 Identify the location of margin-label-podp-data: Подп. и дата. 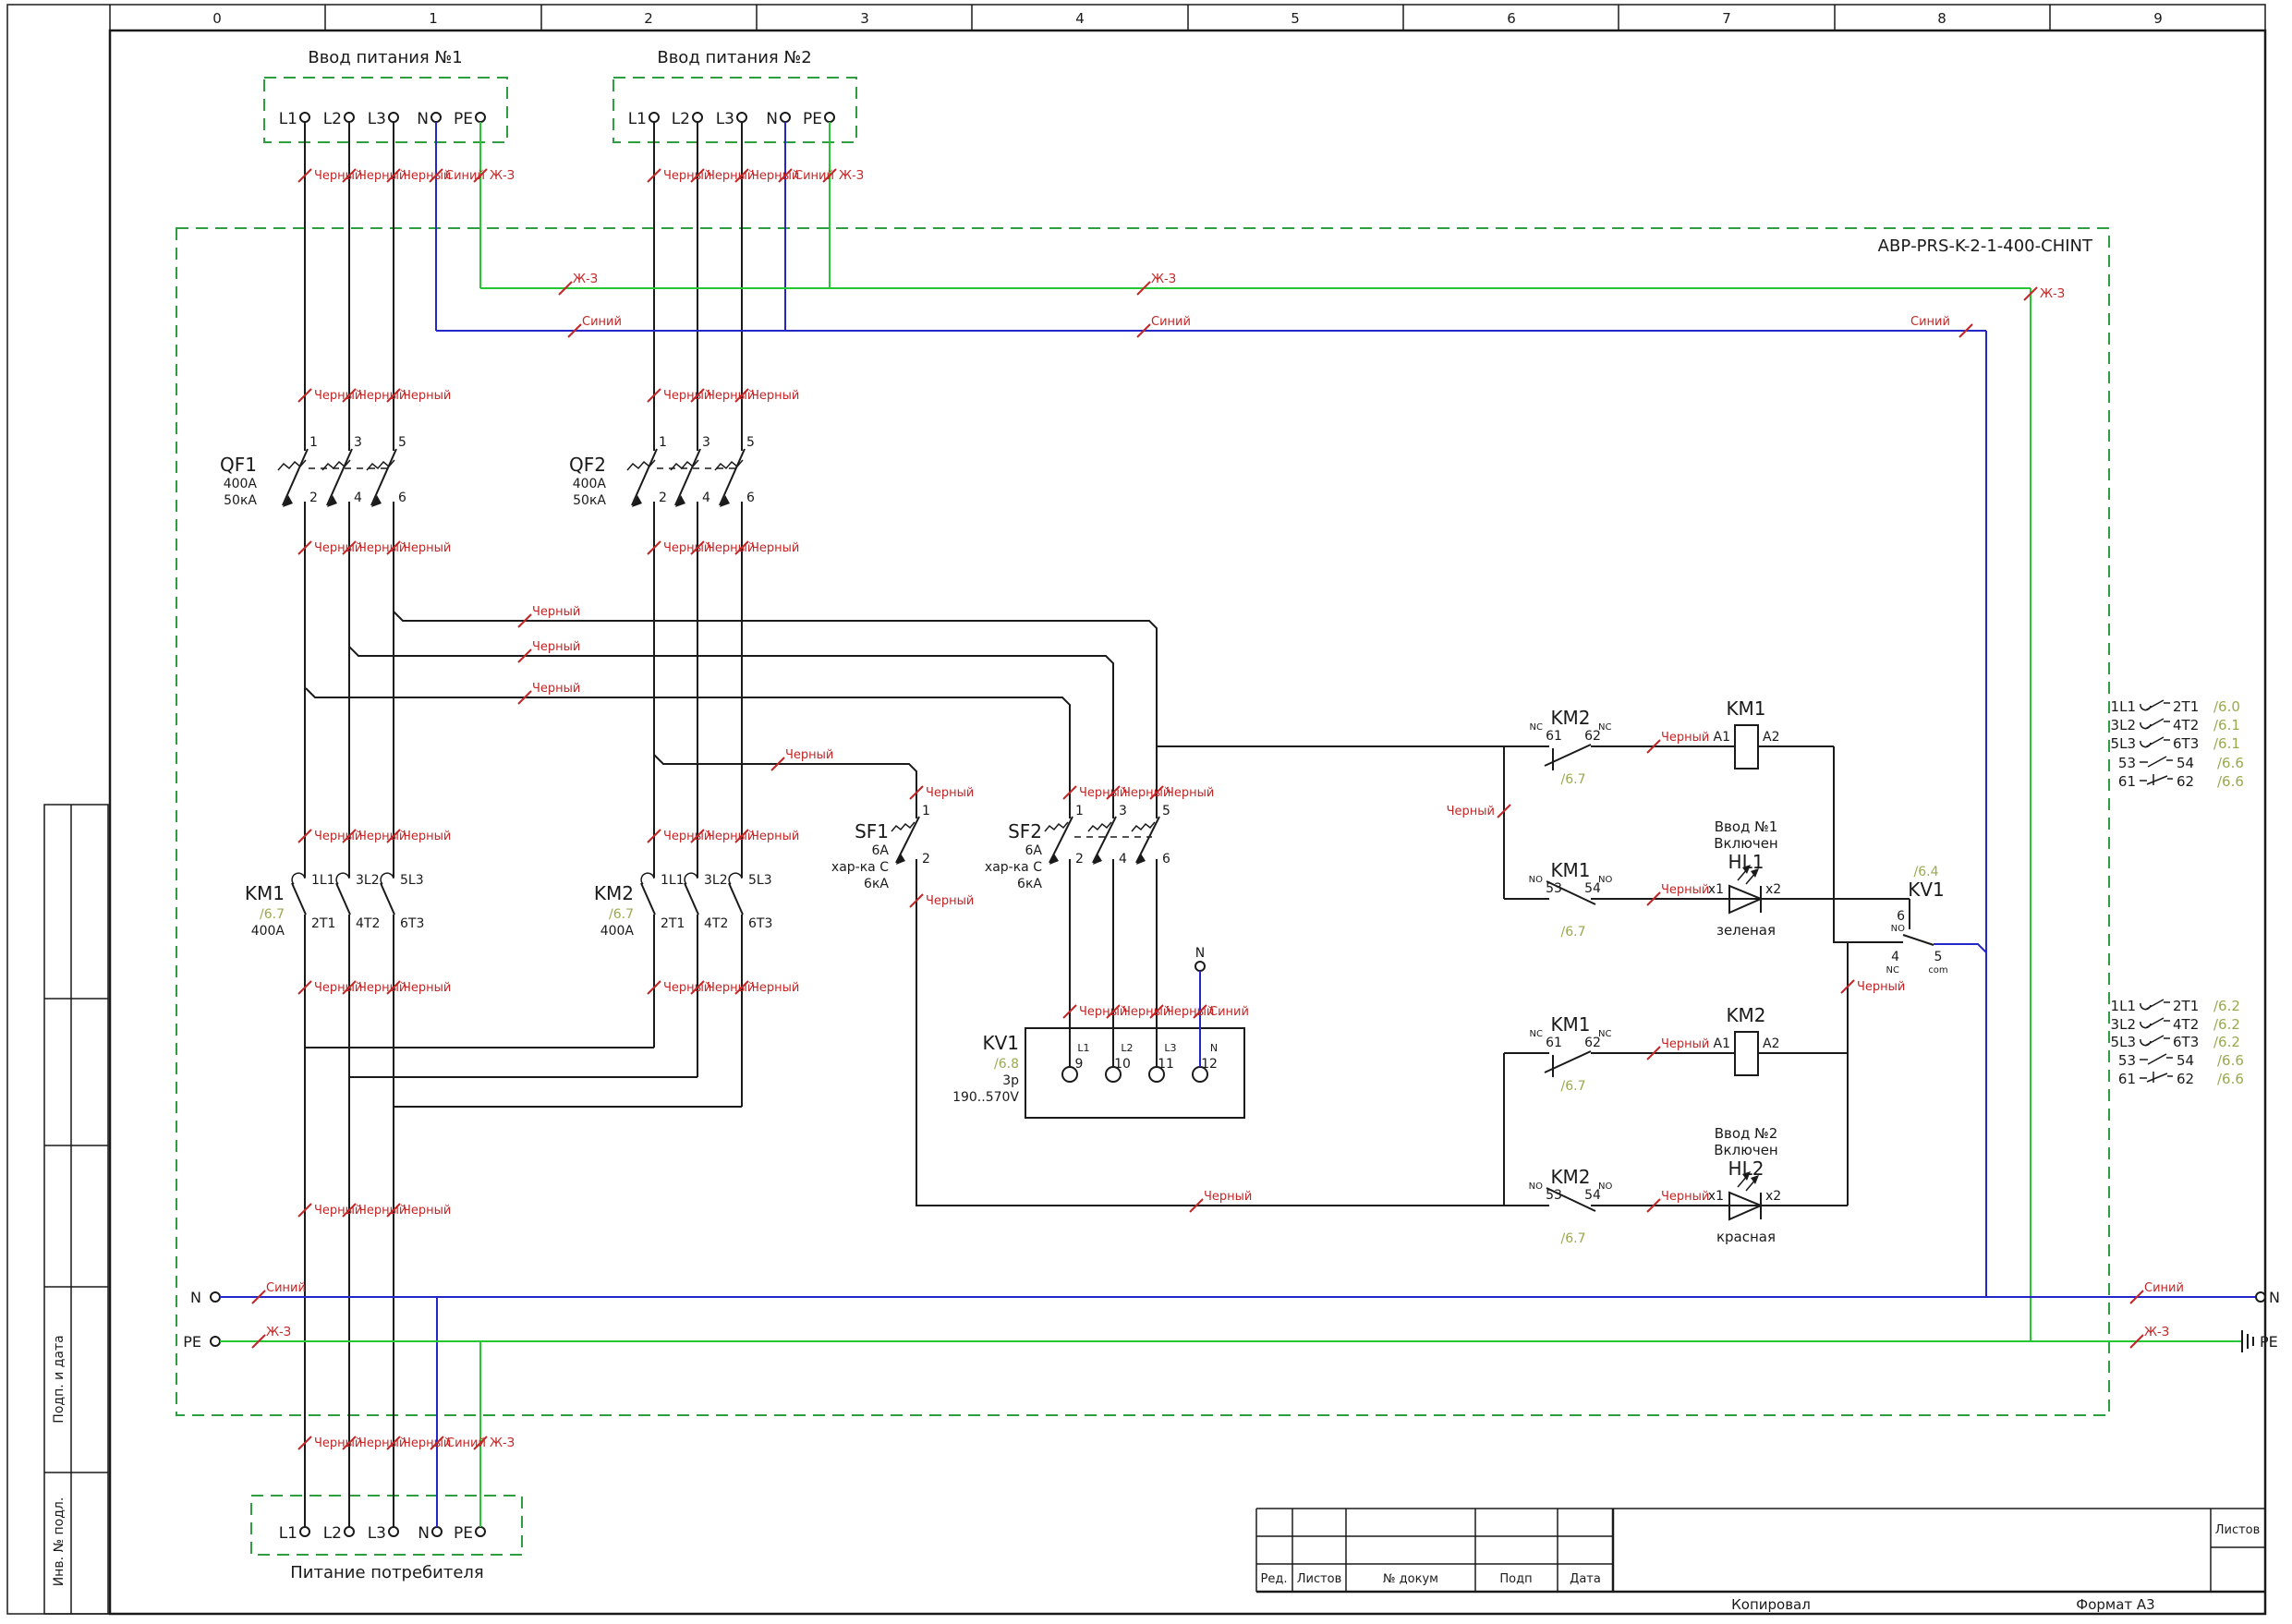
(59, 1379).